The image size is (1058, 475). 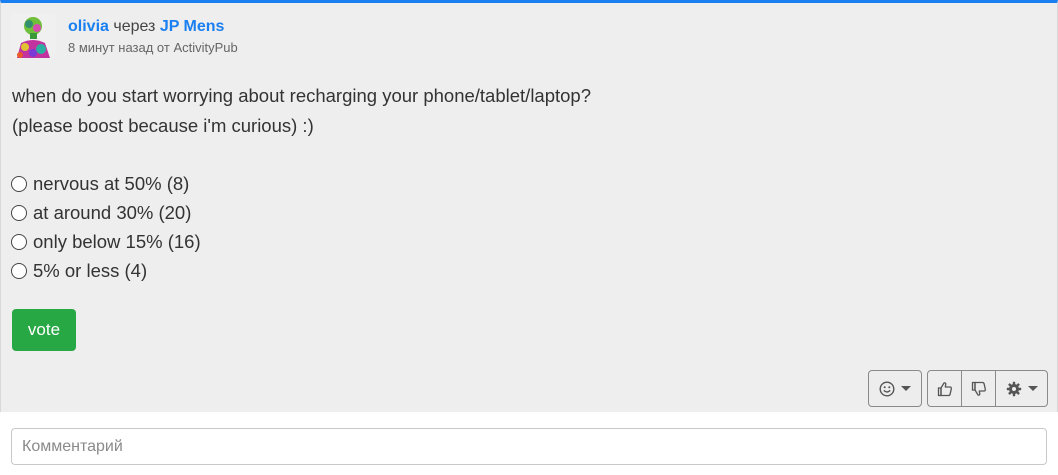 What do you see at coordinates (44, 330) in the screenshot?
I see `vote-button: vote` at bounding box center [44, 330].